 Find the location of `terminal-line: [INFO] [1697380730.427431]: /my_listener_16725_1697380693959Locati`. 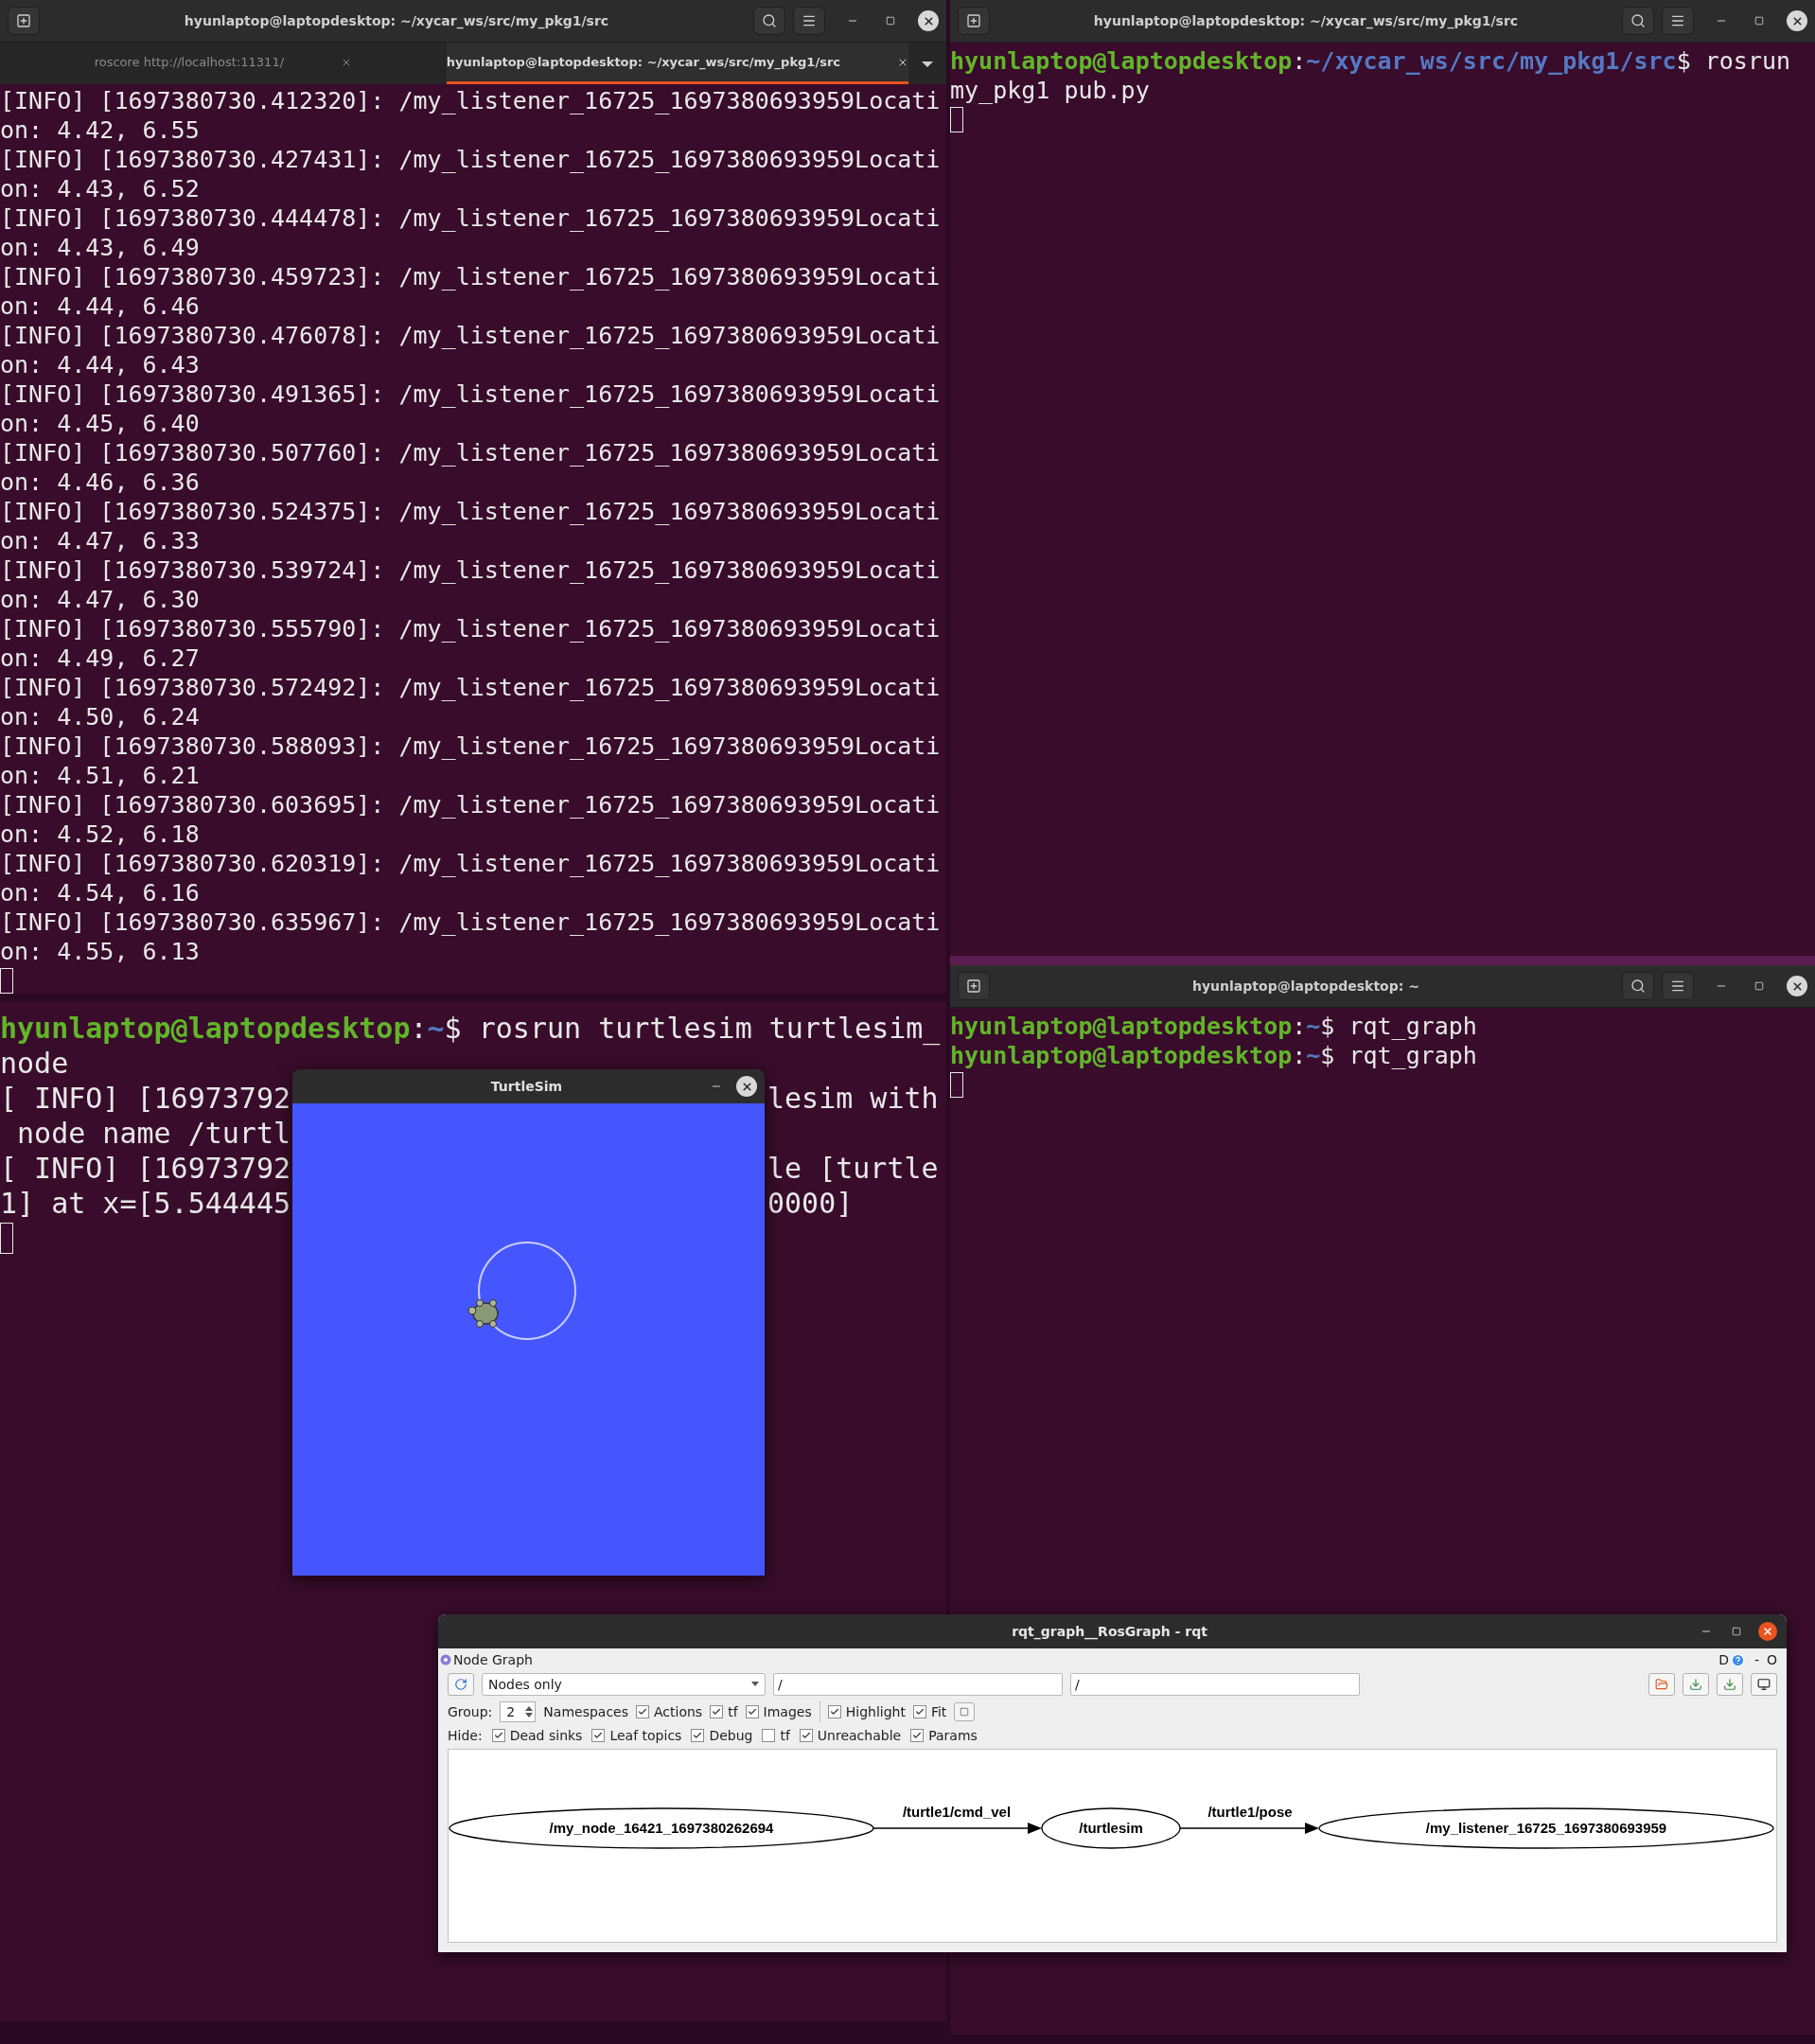

terminal-line: [INFO] [1697380730.427431]: /my_listener_16725_1697380693959Locati is located at coordinates (471, 159).